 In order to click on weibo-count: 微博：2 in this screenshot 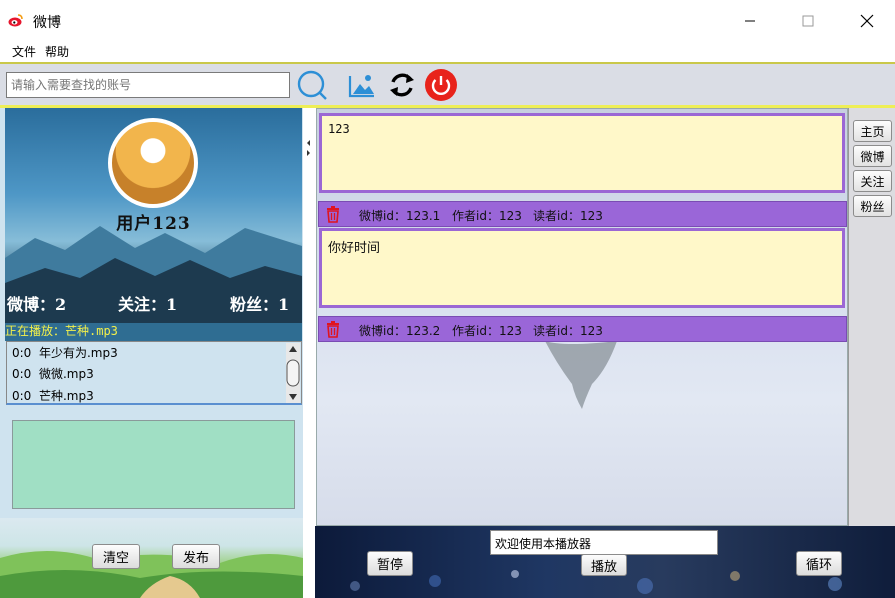, I will do `click(37, 304)`.